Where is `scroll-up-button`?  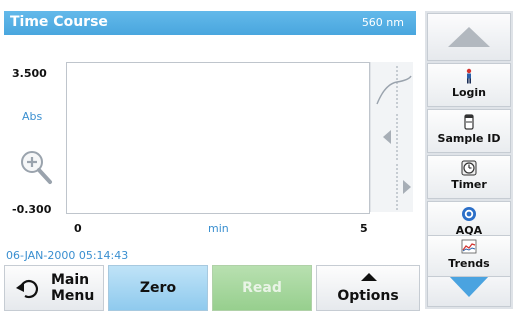
scroll-up-button is located at coordinates (469, 37).